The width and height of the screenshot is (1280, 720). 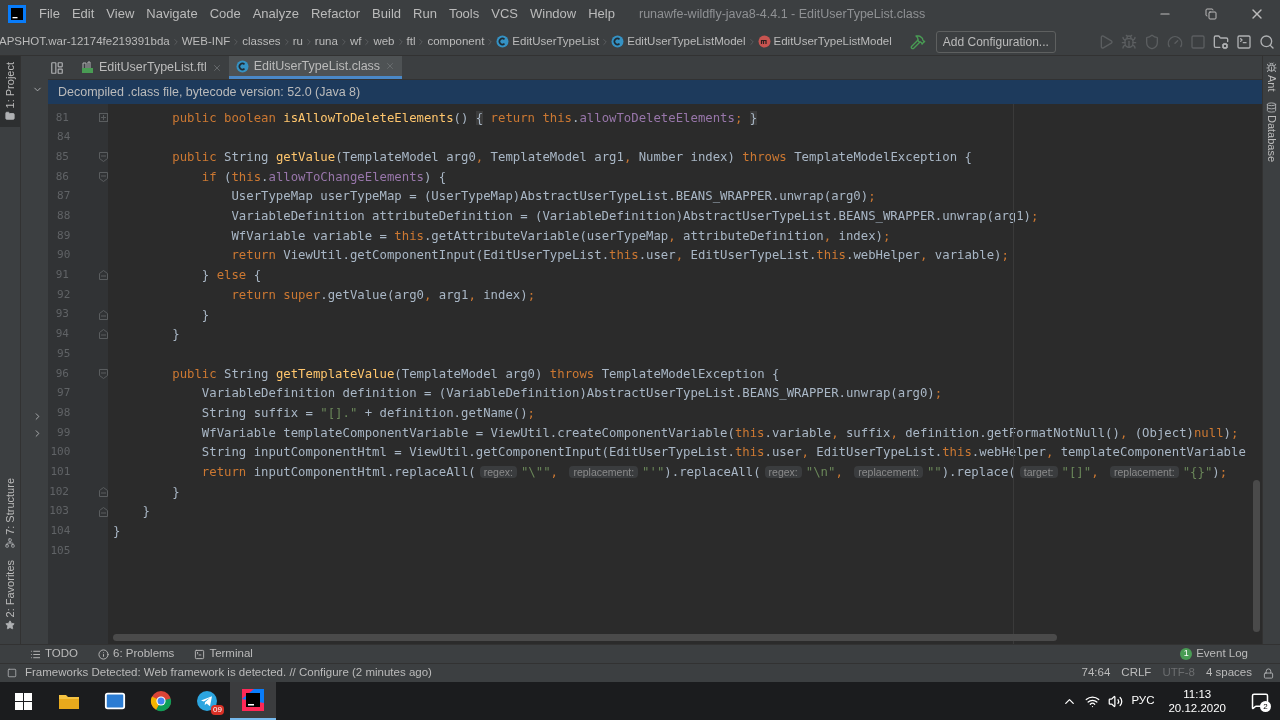 What do you see at coordinates (207, 701) in the screenshot?
I see `taskbar-app: 09` at bounding box center [207, 701].